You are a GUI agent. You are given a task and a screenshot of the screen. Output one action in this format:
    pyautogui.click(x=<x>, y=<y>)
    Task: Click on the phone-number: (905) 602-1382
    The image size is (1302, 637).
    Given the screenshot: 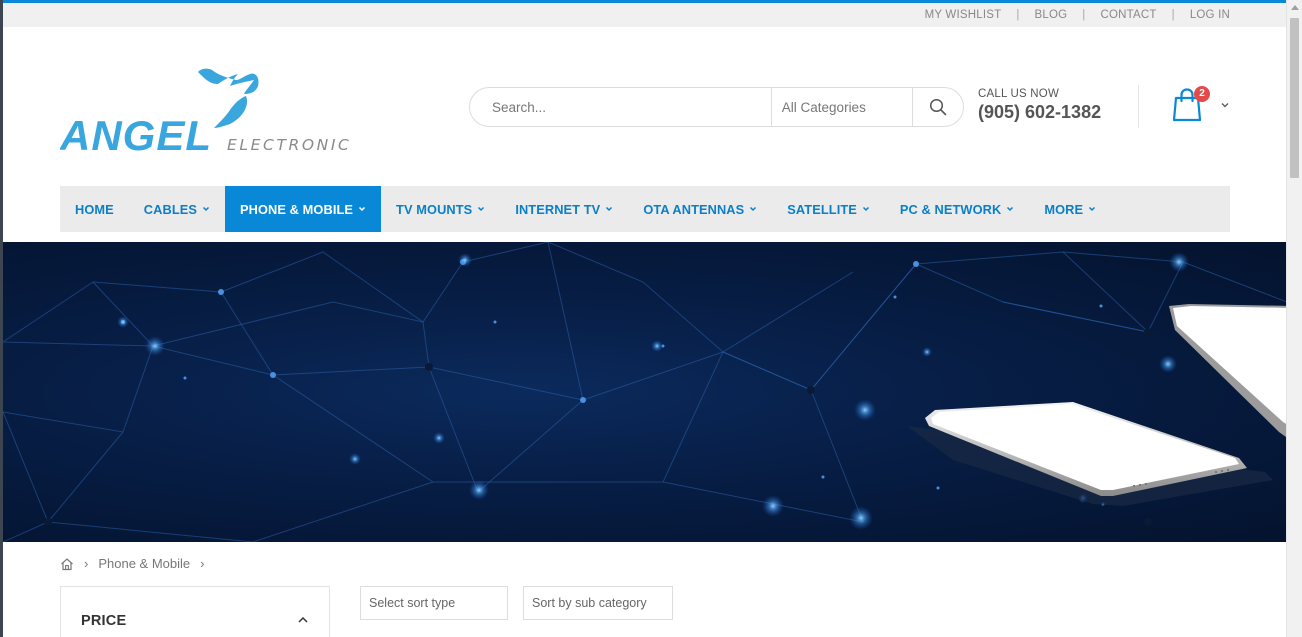 What is the action you would take?
    pyautogui.click(x=1039, y=112)
    